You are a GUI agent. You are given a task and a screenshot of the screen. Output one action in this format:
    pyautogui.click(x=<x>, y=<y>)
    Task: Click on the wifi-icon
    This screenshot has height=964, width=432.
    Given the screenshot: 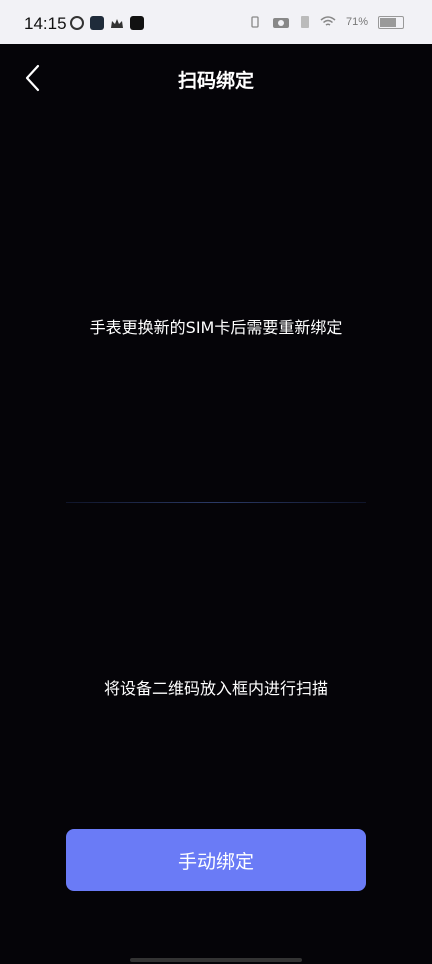 What is the action you would take?
    pyautogui.click(x=328, y=21)
    